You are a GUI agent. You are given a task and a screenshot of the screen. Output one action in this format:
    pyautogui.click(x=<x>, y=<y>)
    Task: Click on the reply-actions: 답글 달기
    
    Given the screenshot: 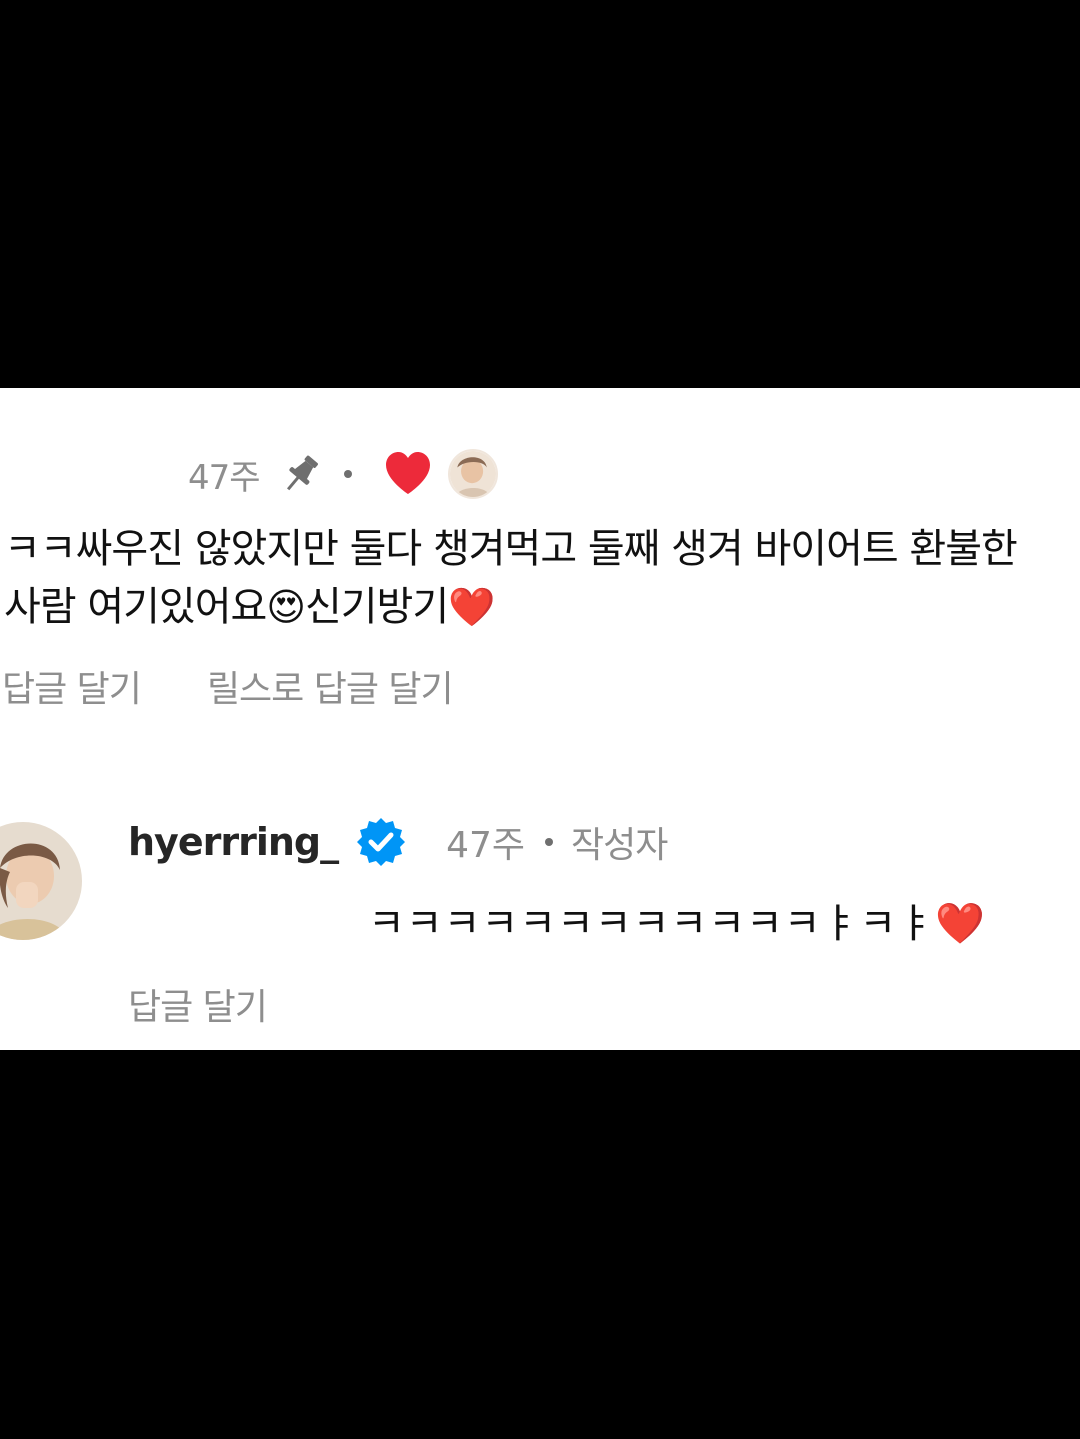 What is the action you would take?
    pyautogui.click(x=198, y=1004)
    